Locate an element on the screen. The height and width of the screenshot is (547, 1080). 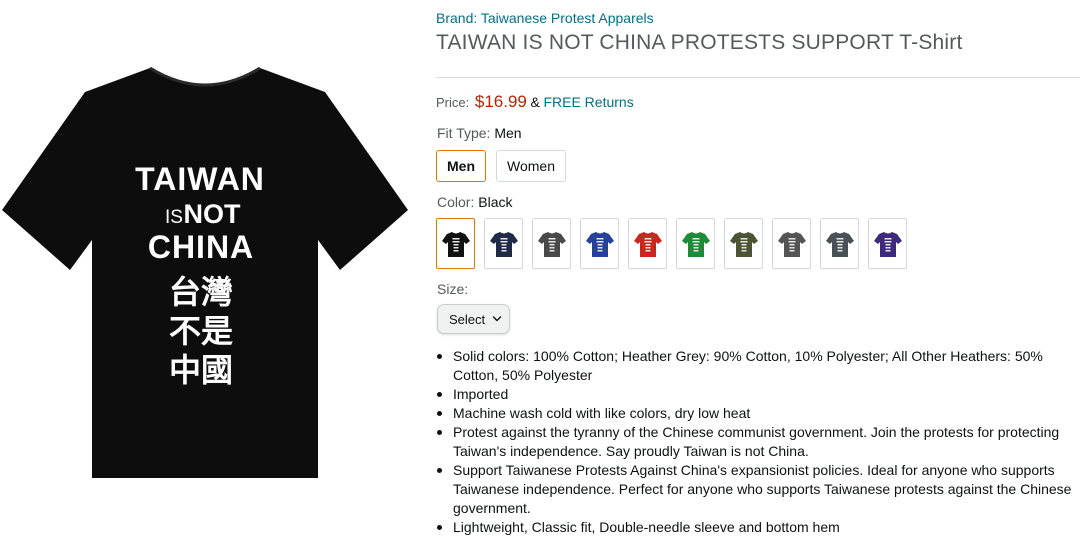
color-swatch-slate is located at coordinates (839, 243).